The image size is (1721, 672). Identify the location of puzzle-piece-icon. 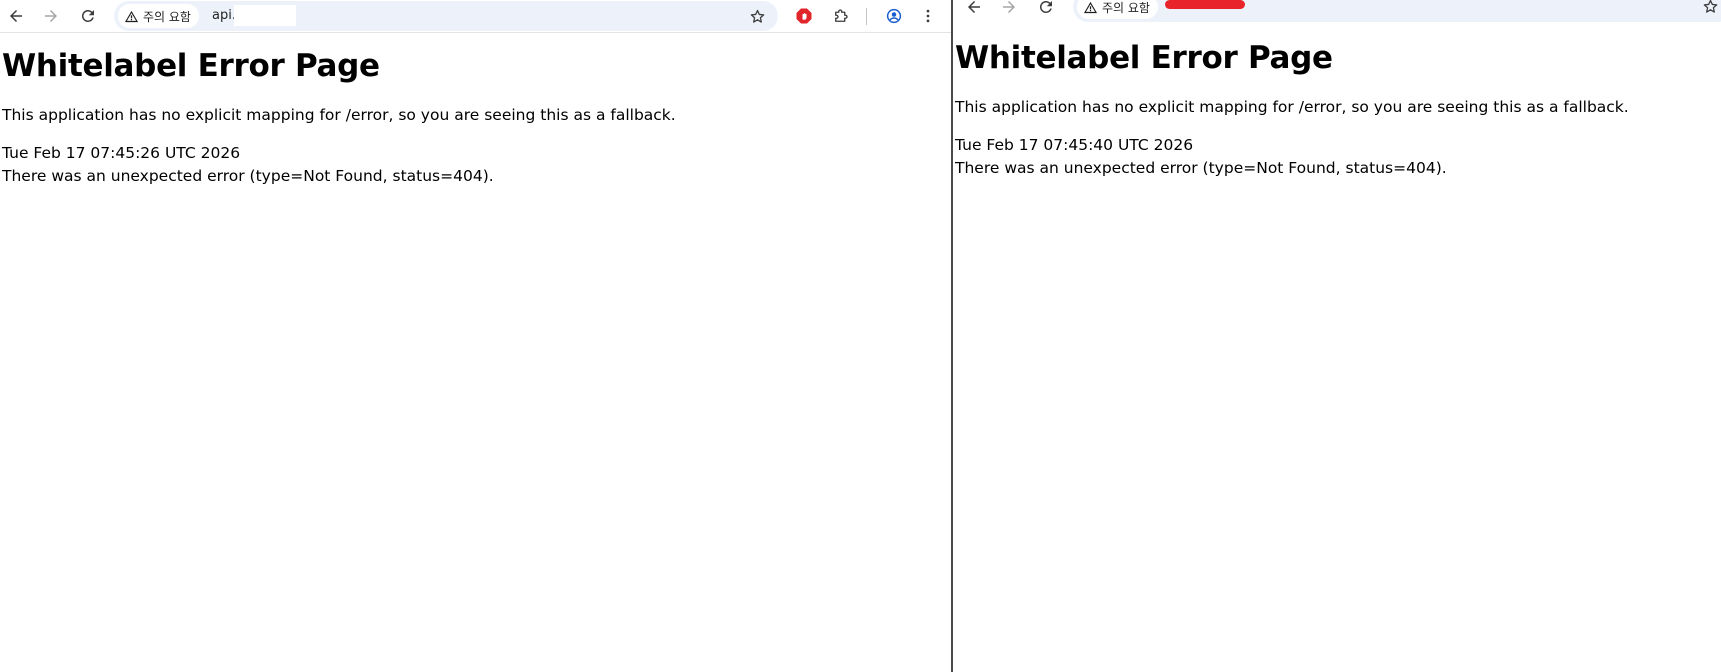
(841, 15).